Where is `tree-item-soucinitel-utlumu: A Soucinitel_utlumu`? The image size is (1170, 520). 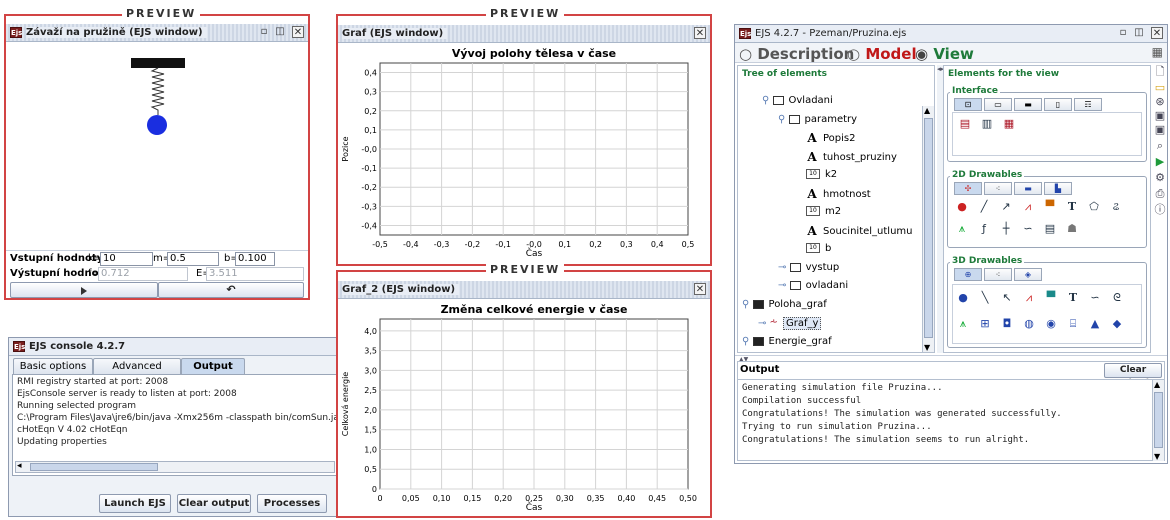 tree-item-soucinitel-utlumu: A Soucinitel_utlumu is located at coordinates (859, 231).